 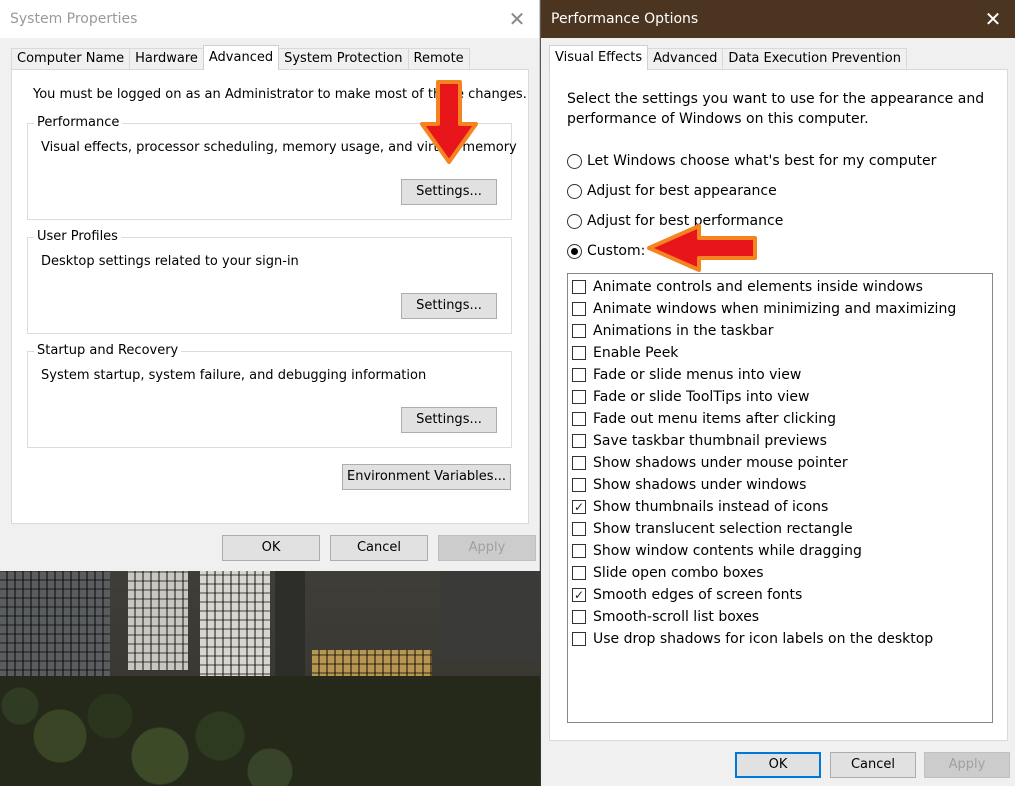 I want to click on radio-label: Adjust for best appearance, so click(x=682, y=191).